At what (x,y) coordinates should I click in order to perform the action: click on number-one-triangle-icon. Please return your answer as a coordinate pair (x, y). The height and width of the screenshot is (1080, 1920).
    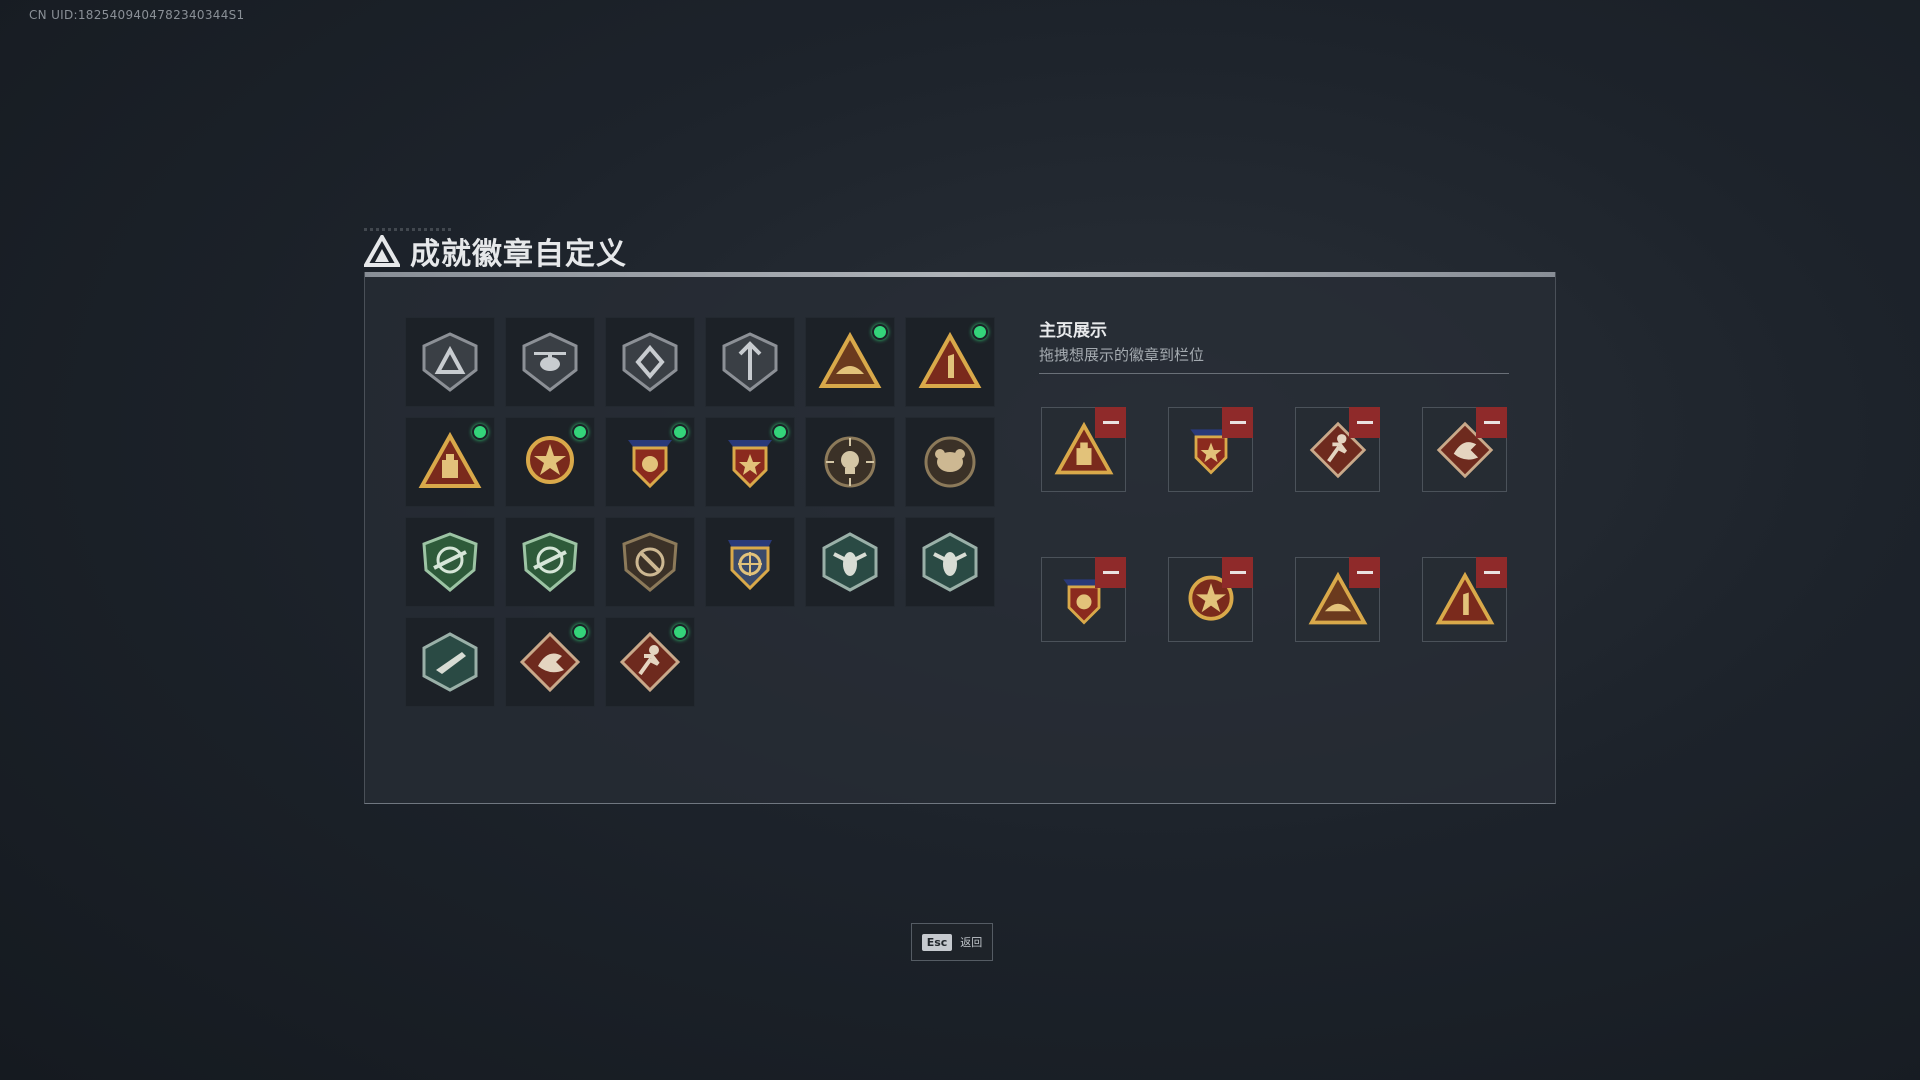
    Looking at the image, I should click on (950, 359).